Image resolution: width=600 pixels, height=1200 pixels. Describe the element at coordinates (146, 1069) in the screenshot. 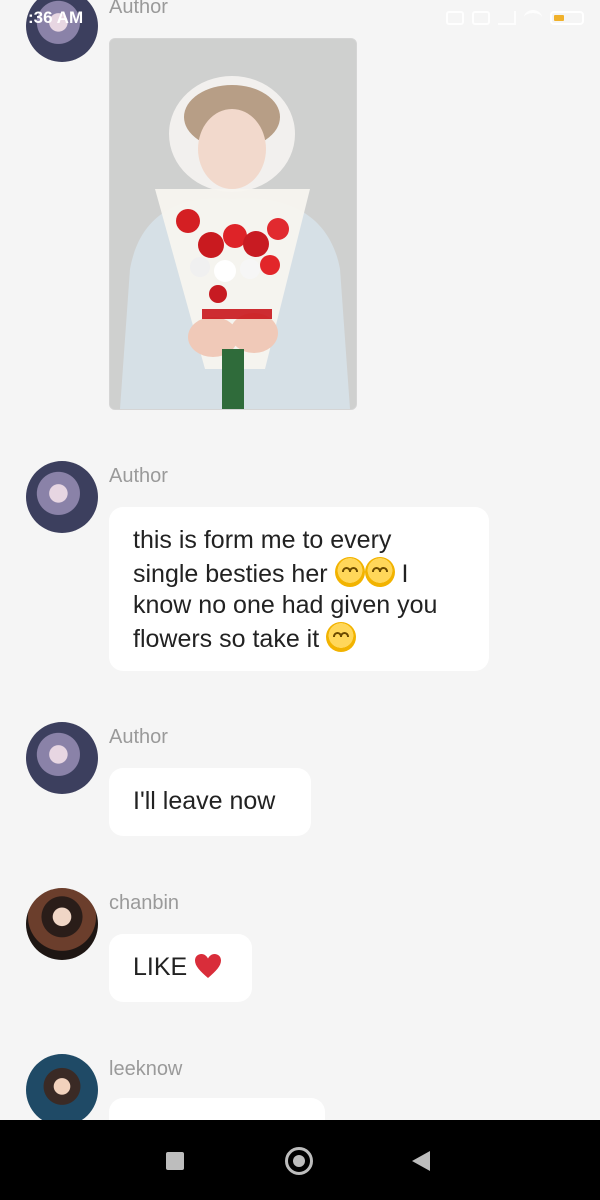

I see `sender-name: leeknow` at that location.